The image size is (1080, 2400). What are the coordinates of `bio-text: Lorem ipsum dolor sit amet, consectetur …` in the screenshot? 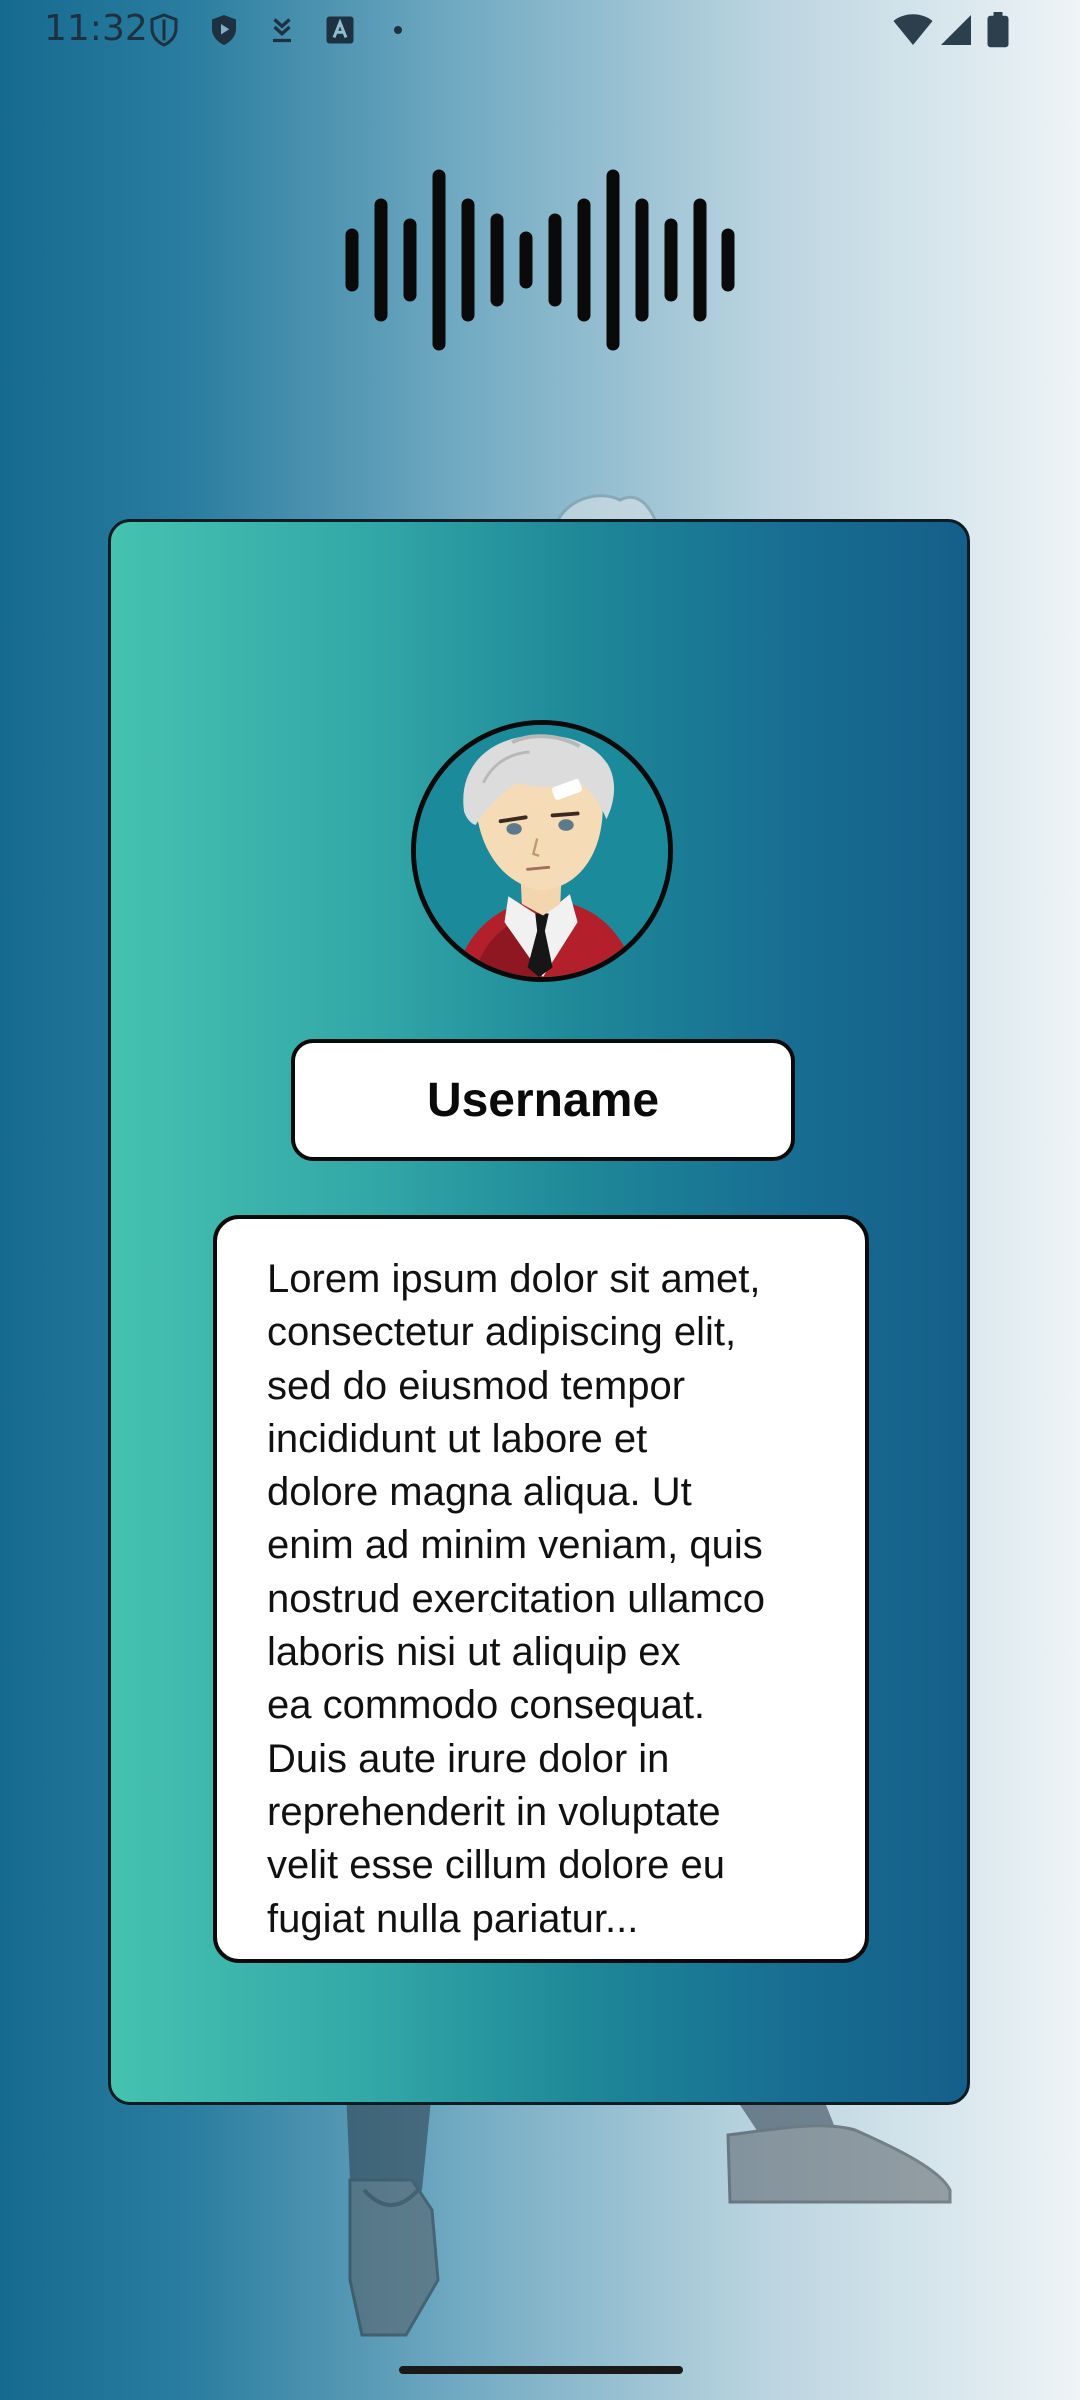 It's located at (516, 1599).